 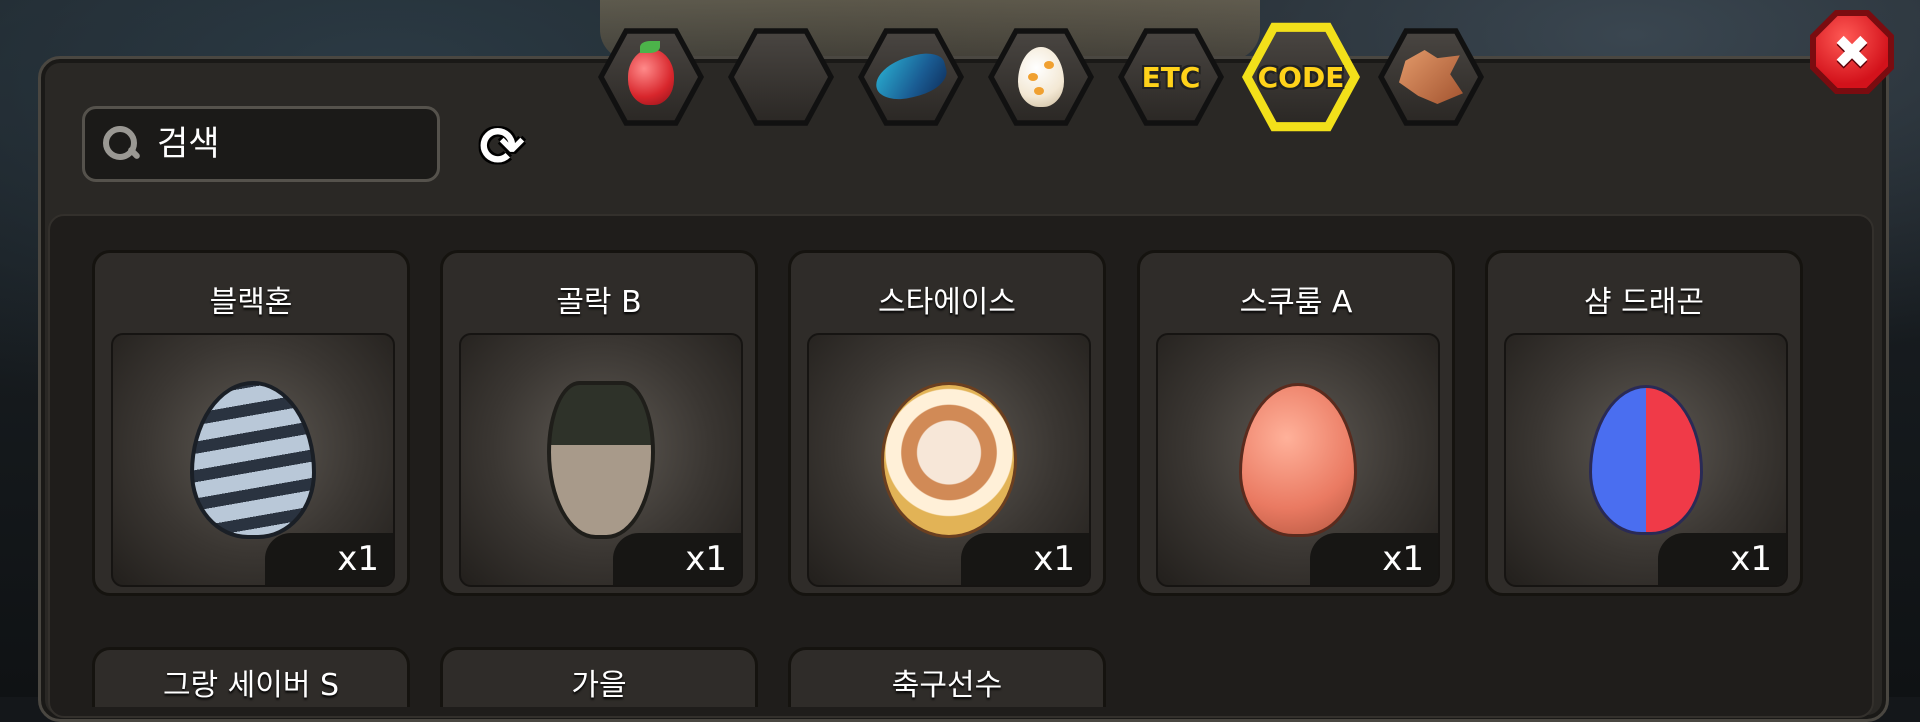 I want to click on tab-etc-label: ETC, so click(x=1171, y=77).